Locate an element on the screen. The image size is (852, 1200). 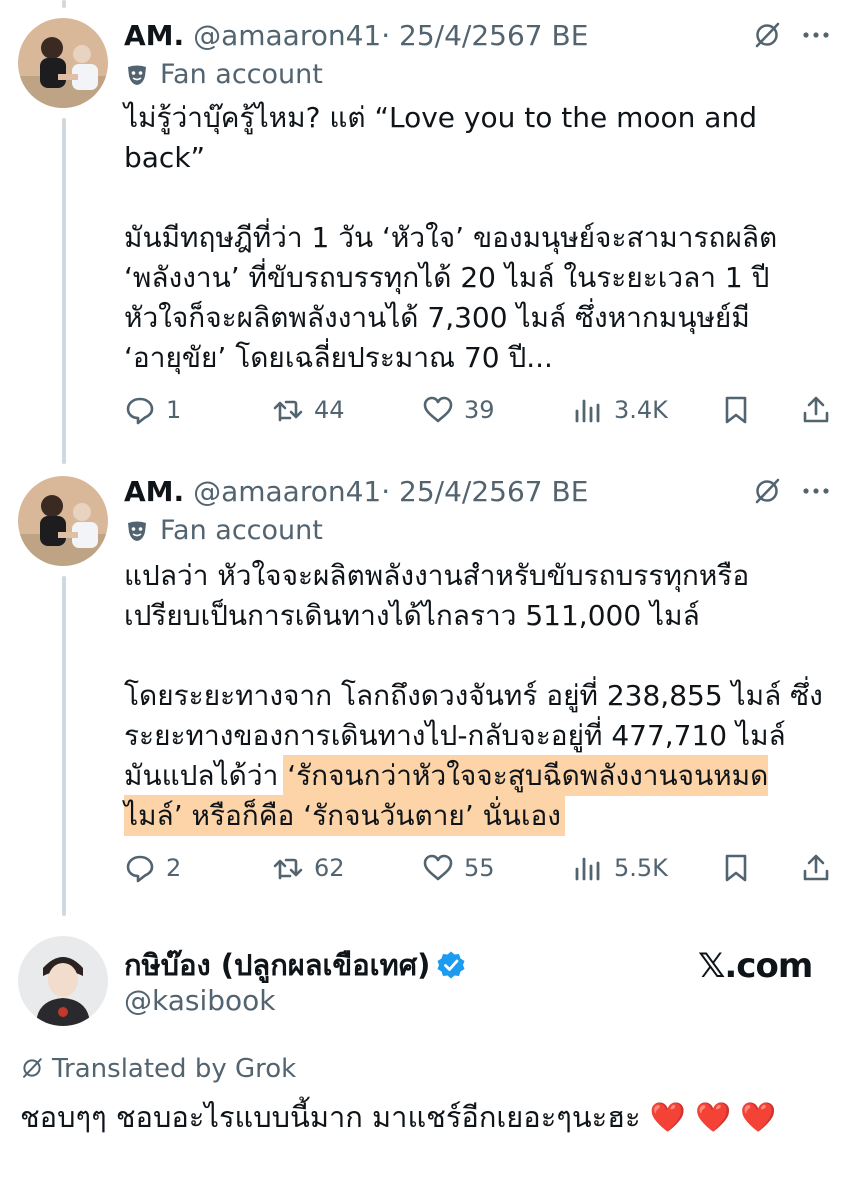
like-button: 39 is located at coordinates (458, 410).